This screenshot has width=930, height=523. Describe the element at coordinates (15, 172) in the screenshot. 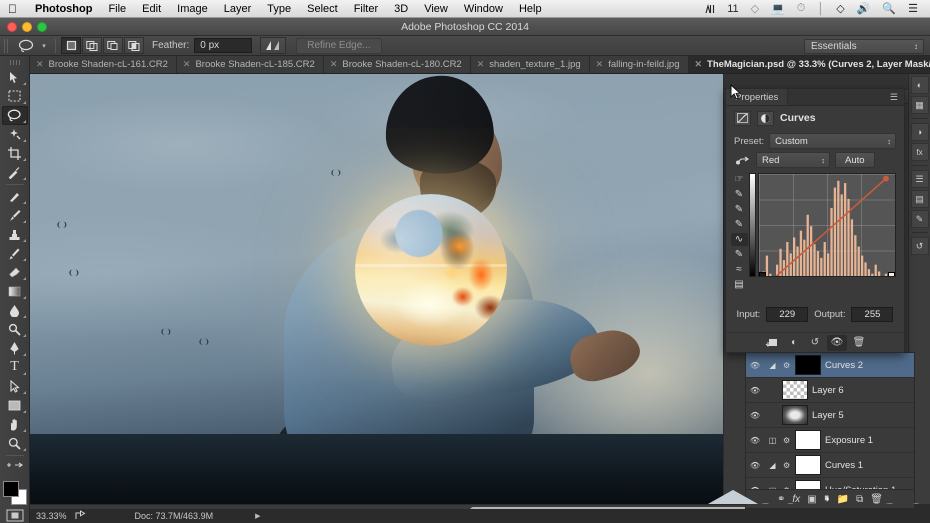

I see `eyedropper-tool` at that location.